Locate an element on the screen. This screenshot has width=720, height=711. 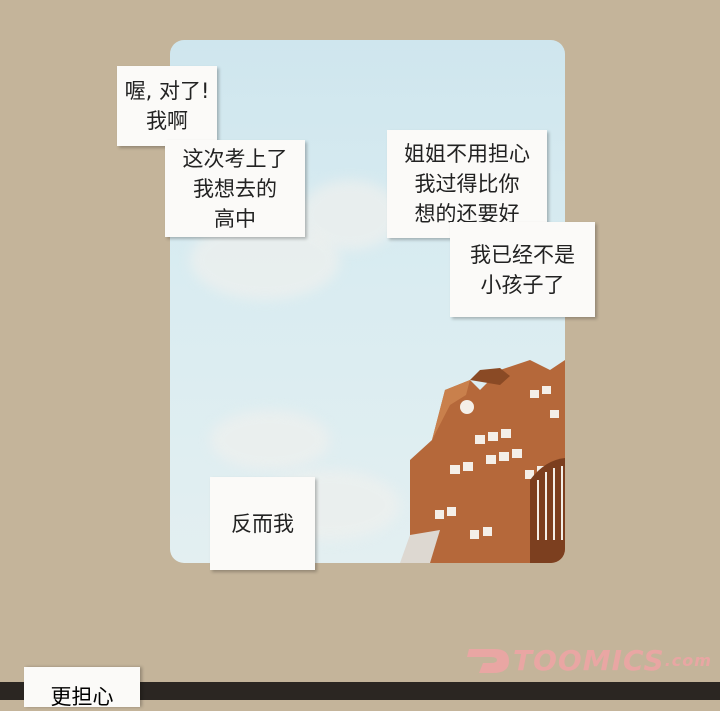
bubble-line: 喔, 对了! is located at coordinates (167, 91).